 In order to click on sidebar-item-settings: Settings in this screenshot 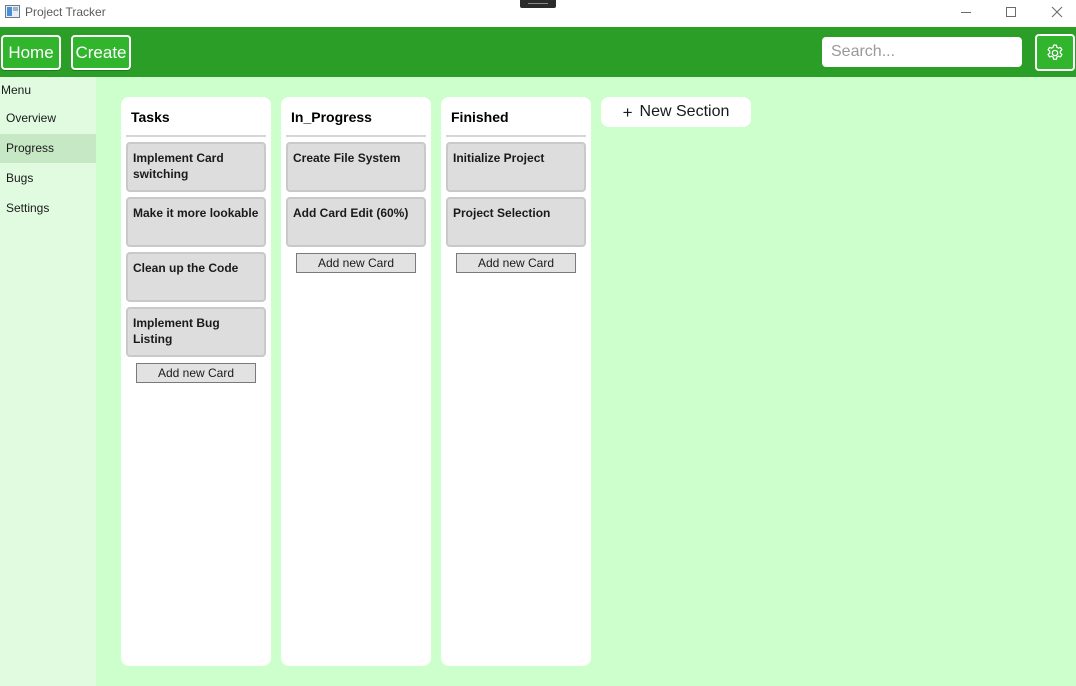, I will do `click(48, 208)`.